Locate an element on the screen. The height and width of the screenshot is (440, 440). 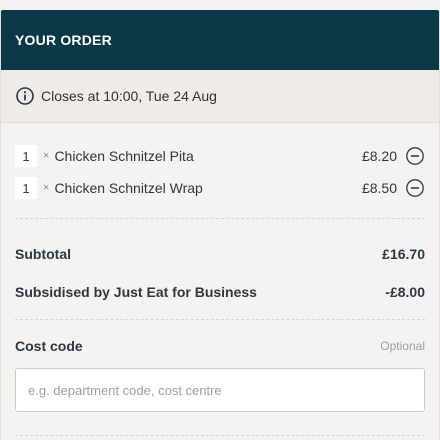
order-header: YOUR ORDER is located at coordinates (220, 40).